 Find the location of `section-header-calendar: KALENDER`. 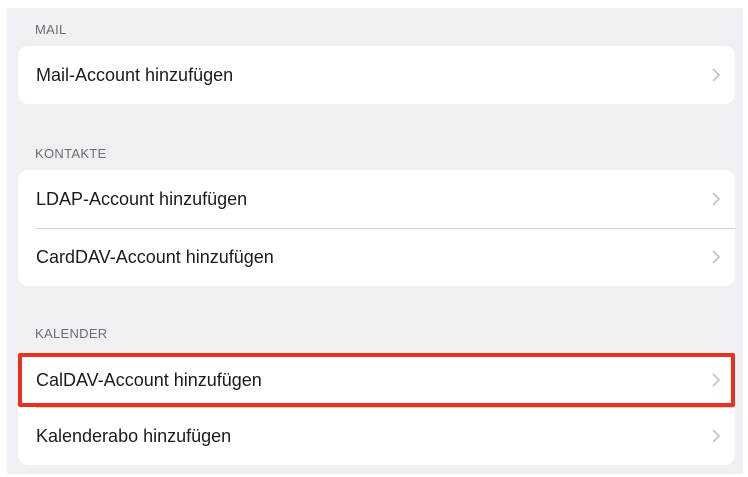

section-header-calendar: KALENDER is located at coordinates (71, 333).